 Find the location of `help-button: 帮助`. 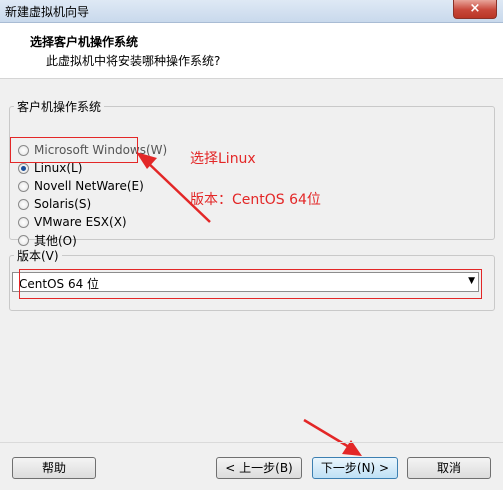

help-button: 帮助 is located at coordinates (54, 468).